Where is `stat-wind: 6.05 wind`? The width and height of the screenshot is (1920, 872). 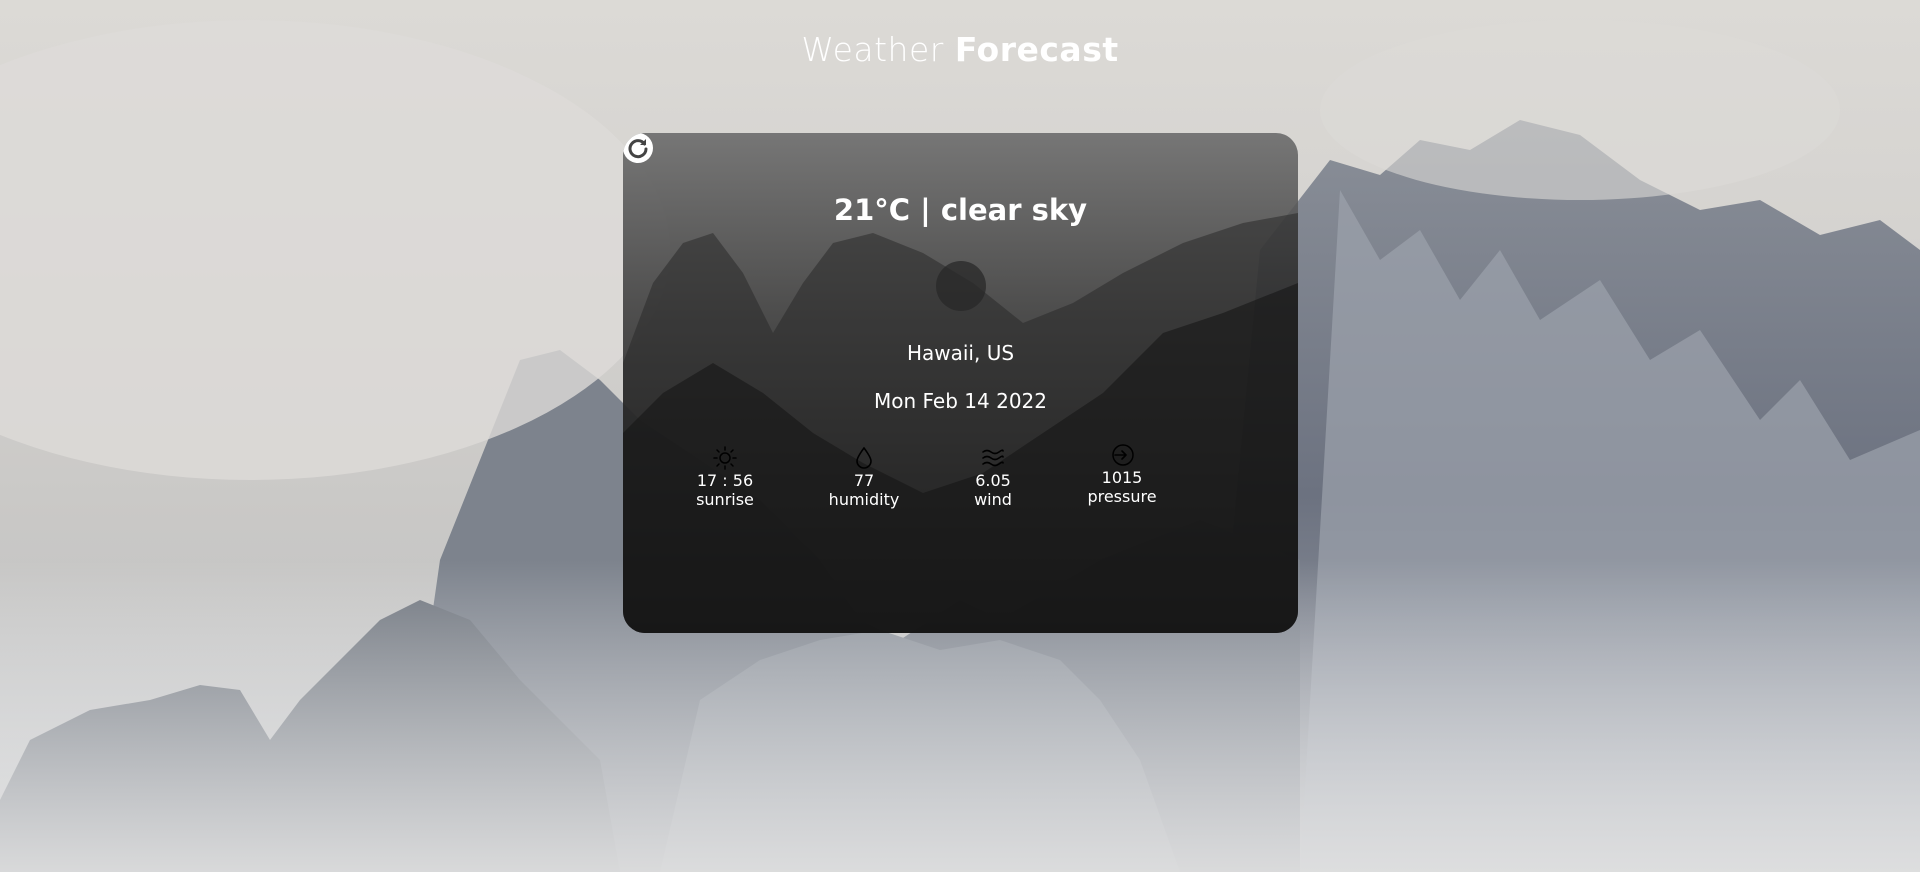 stat-wind: 6.05 wind is located at coordinates (993, 477).